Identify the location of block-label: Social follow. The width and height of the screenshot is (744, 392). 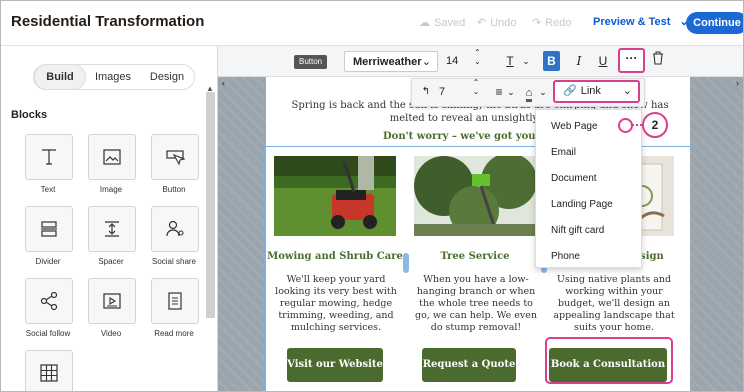
(48, 333).